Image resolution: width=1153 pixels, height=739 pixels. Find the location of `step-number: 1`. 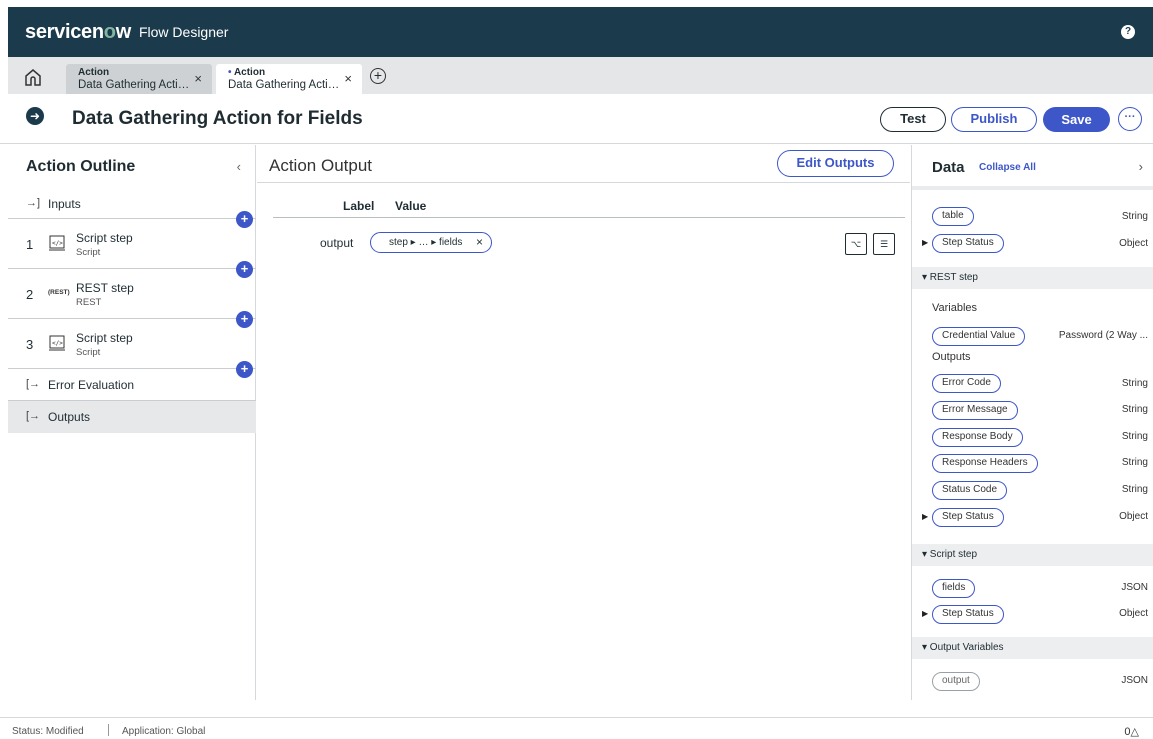

step-number: 1 is located at coordinates (30, 244).